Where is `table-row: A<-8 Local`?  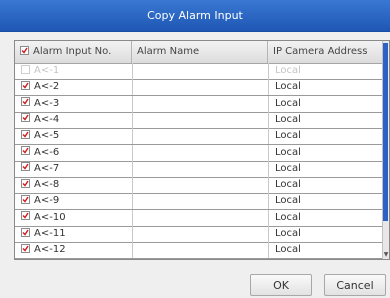
table-row: A<-8 Local is located at coordinates (202, 186).